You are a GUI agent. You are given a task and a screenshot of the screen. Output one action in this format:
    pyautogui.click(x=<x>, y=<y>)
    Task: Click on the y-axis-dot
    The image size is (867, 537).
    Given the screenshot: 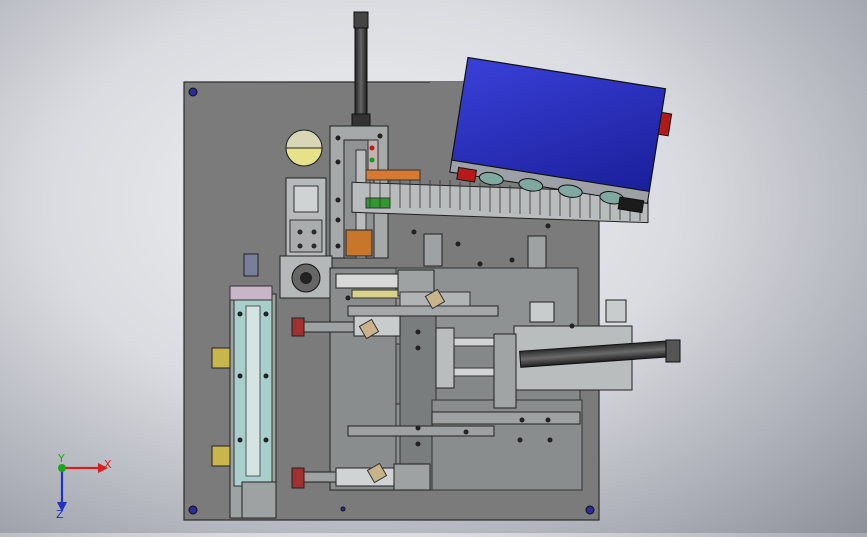 What is the action you would take?
    pyautogui.click(x=62, y=468)
    